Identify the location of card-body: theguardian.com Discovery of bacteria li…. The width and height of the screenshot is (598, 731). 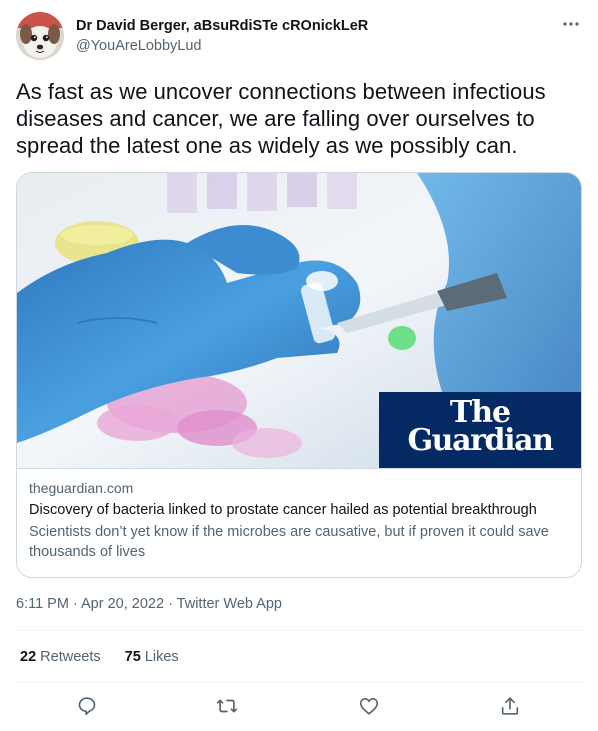
(299, 520).